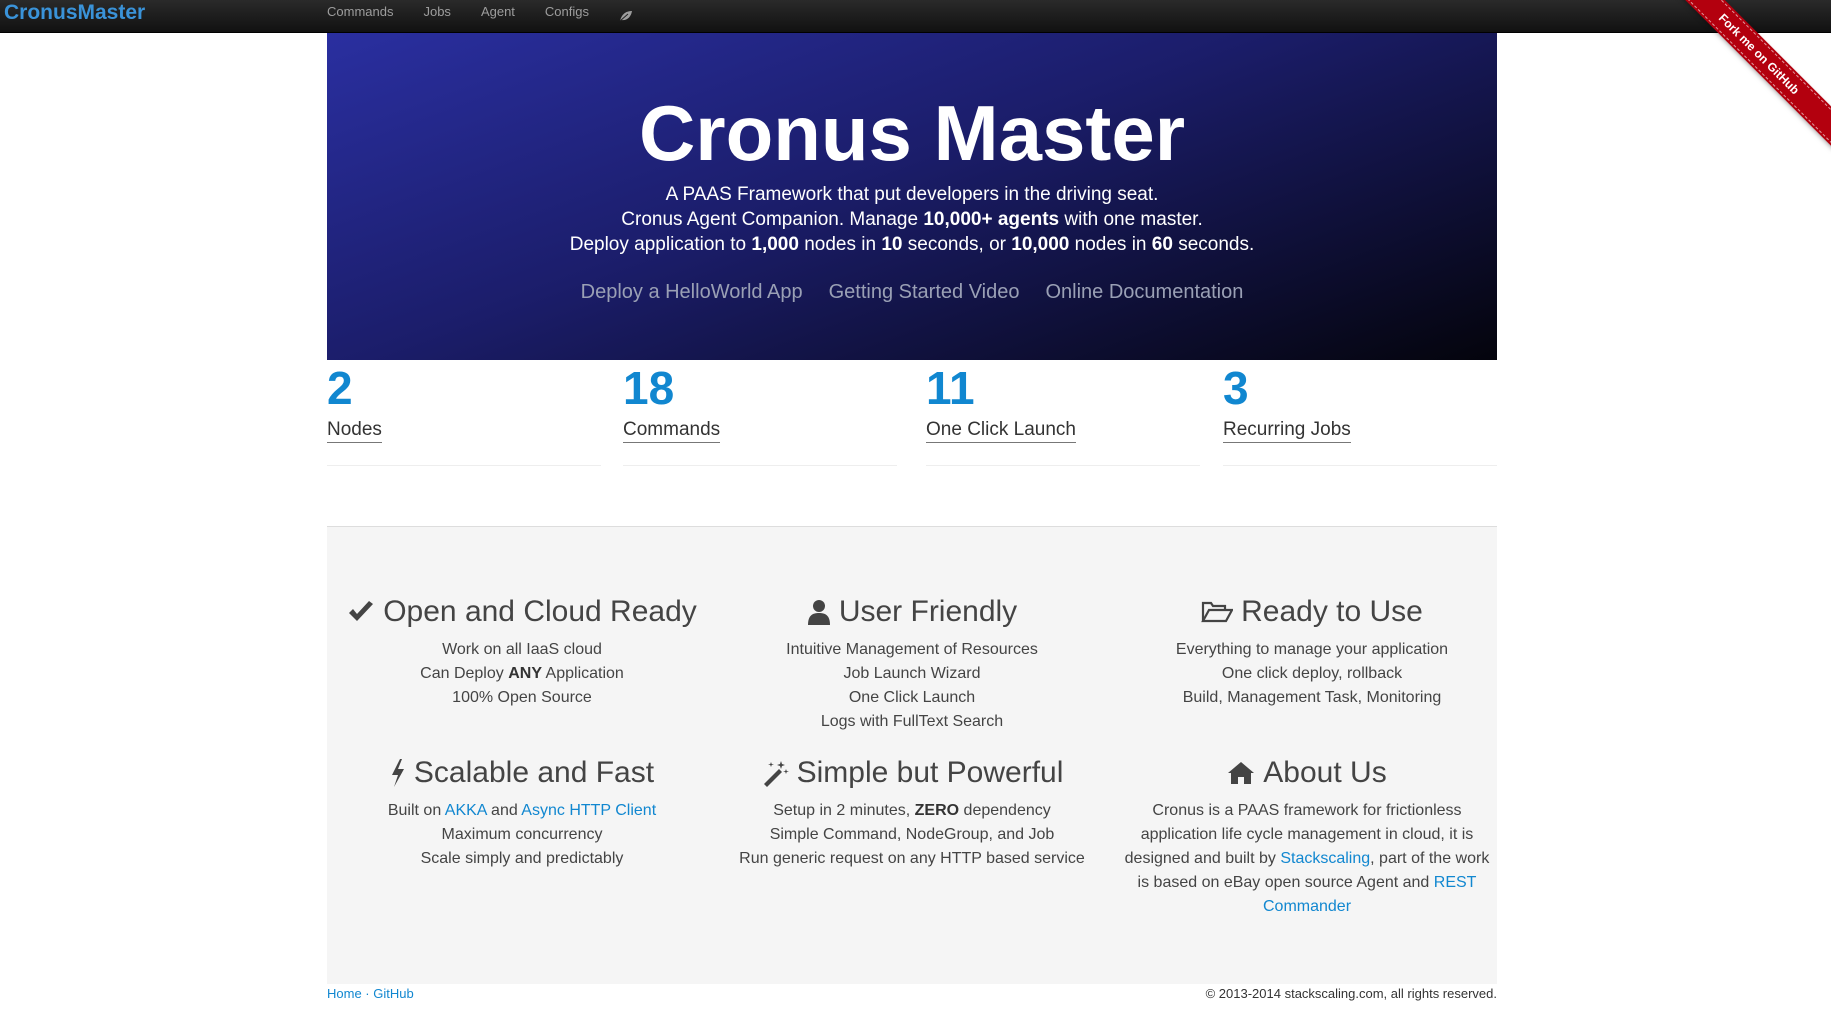  I want to click on online-documentation-link: Online Documentation, so click(1144, 292).